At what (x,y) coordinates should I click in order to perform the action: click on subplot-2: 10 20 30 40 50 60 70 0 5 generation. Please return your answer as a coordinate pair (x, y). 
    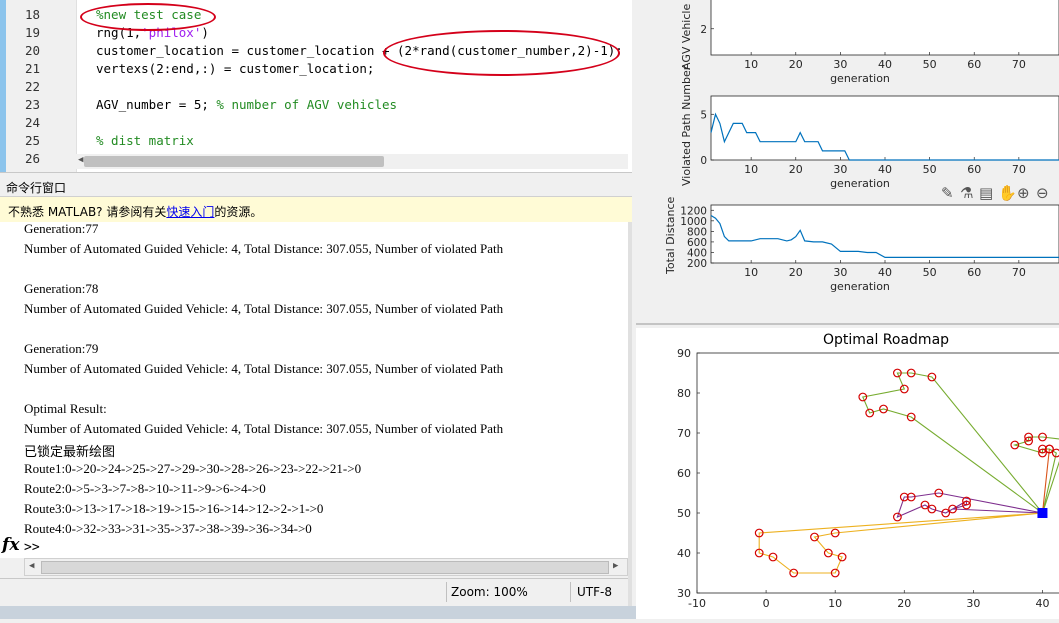
    Looking at the image, I should click on (879, 143).